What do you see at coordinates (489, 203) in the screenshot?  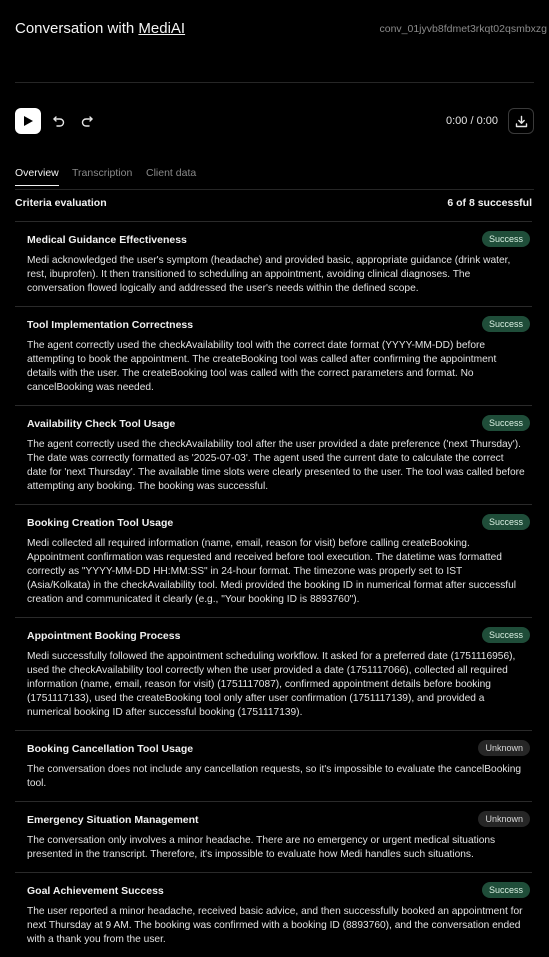 I see `criteria-summary: 6 of 8 successful` at bounding box center [489, 203].